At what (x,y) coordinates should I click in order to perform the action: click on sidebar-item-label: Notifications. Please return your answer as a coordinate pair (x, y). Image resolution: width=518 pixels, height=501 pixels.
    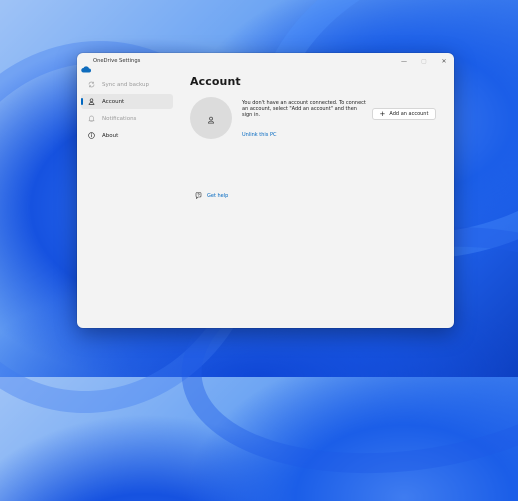
    Looking at the image, I should click on (119, 118).